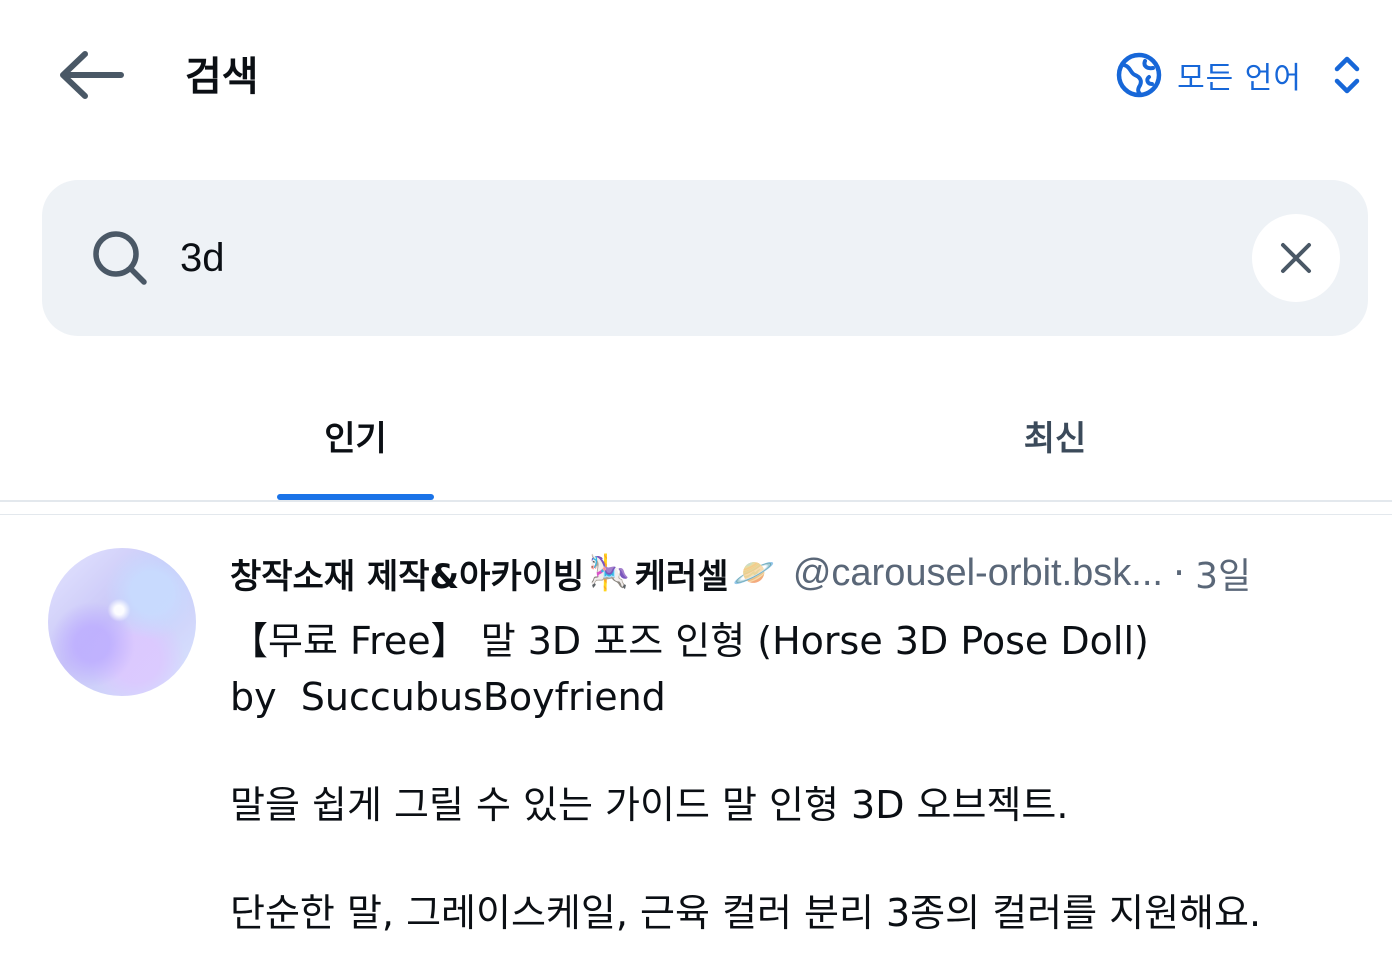  I want to click on clear-search-button, so click(1296, 258).